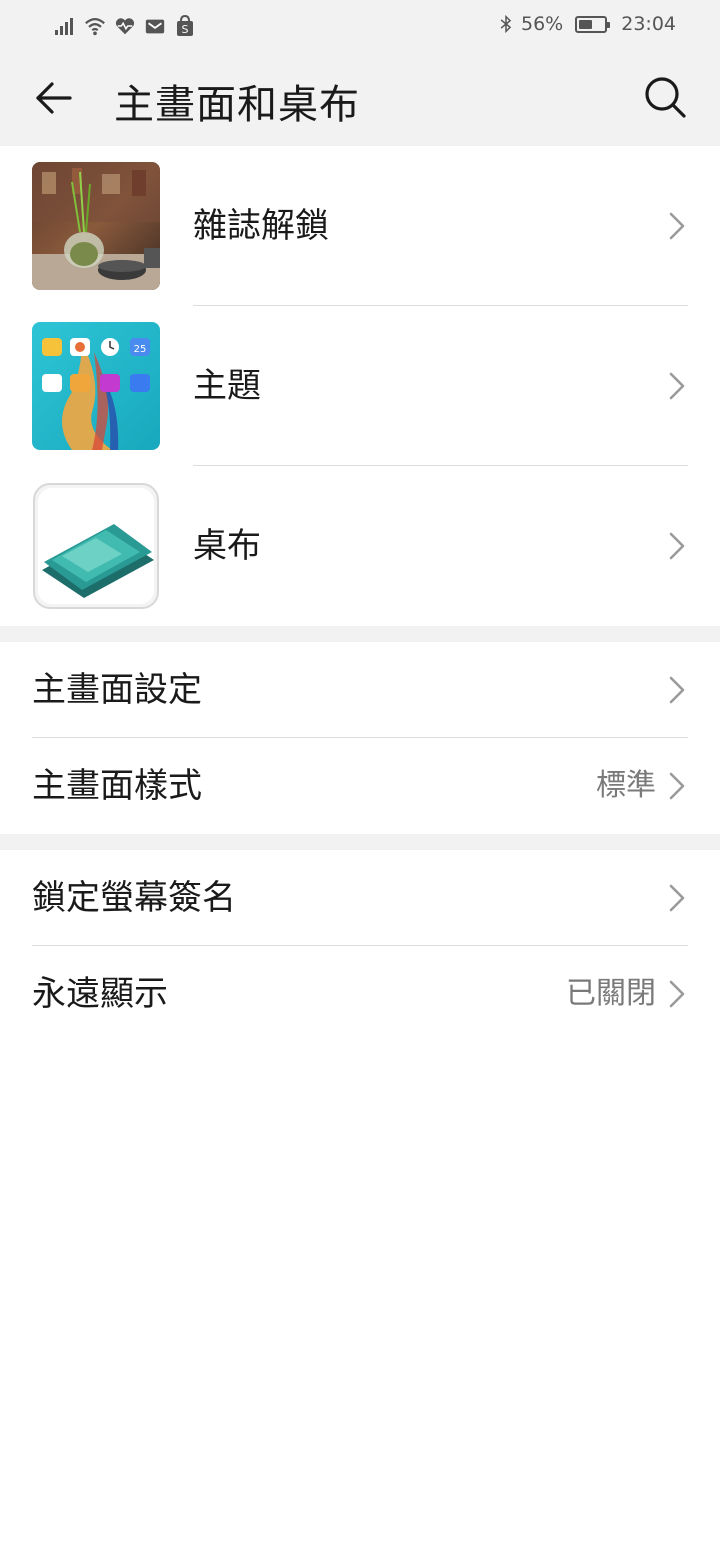  I want to click on list-item-label: 鎖定螢幕簽名, so click(134, 898).